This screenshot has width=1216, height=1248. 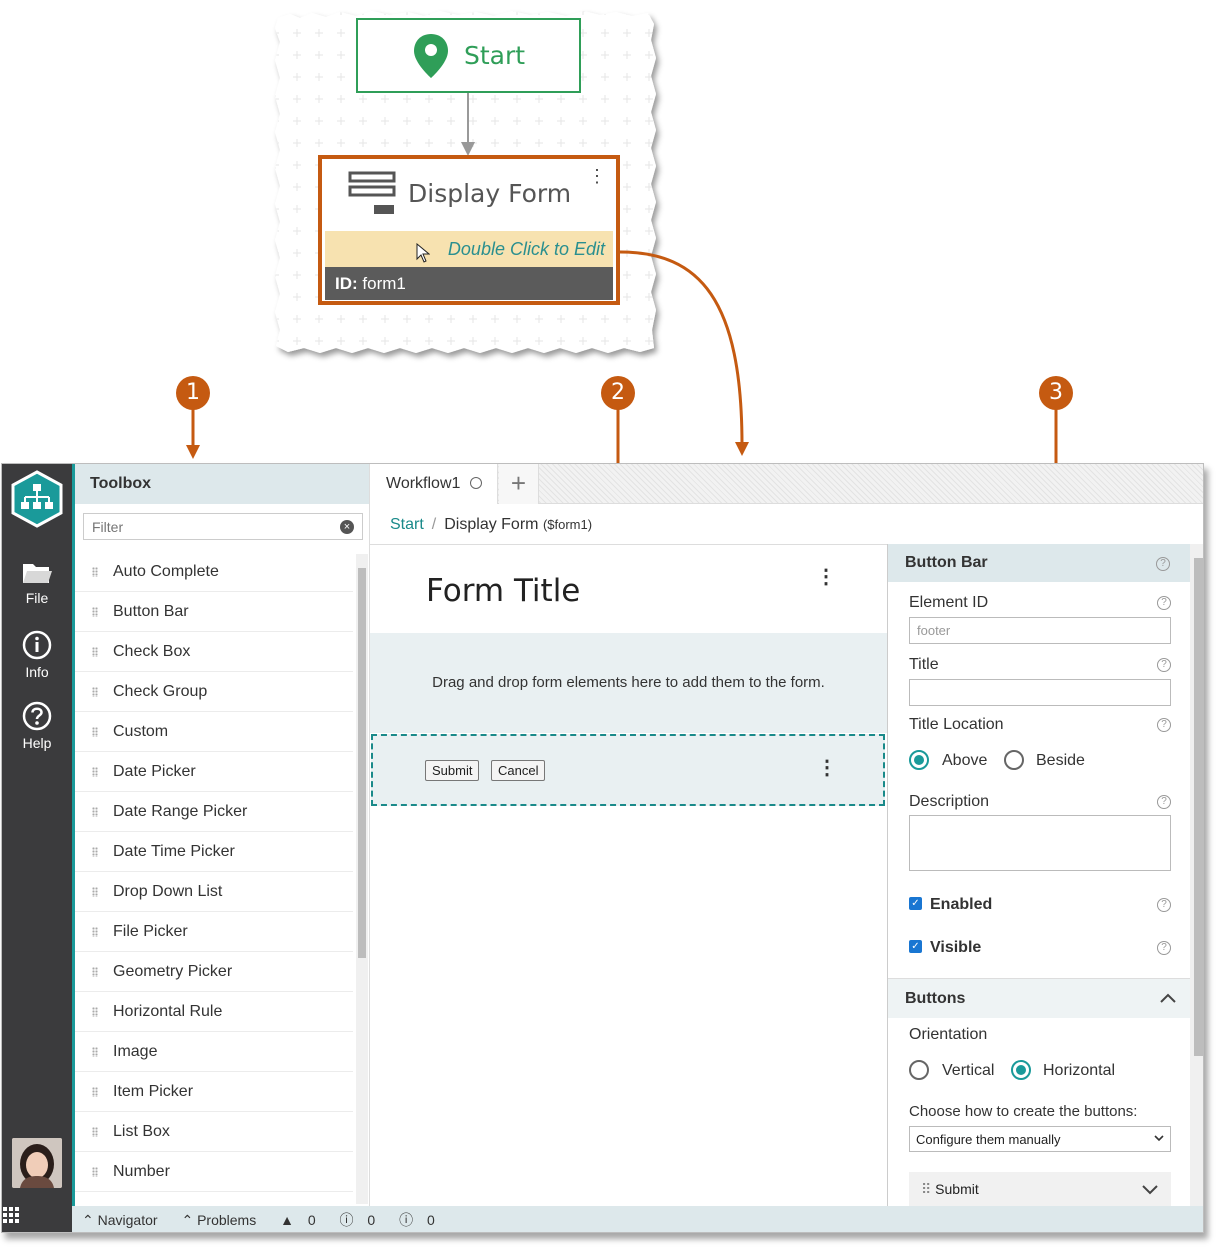 I want to click on toolbox-item: Button Bar, so click(x=214, y=612).